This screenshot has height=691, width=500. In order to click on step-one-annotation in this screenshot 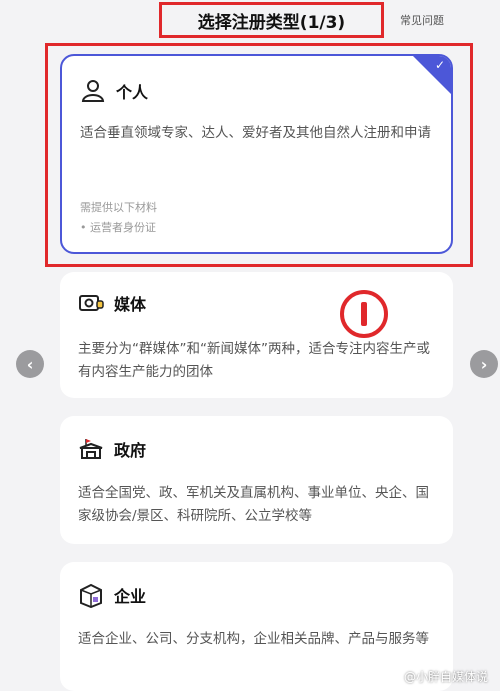, I will do `click(364, 314)`.